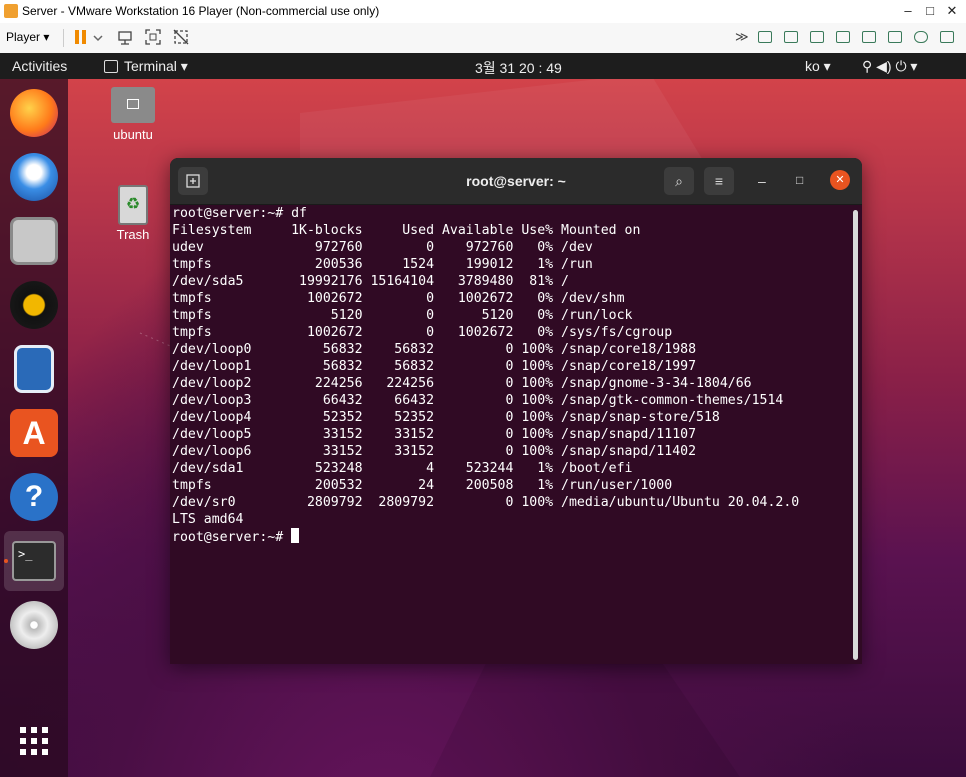 The width and height of the screenshot is (966, 777). Describe the element at coordinates (921, 37) in the screenshot. I see `device-camera-icon` at that location.